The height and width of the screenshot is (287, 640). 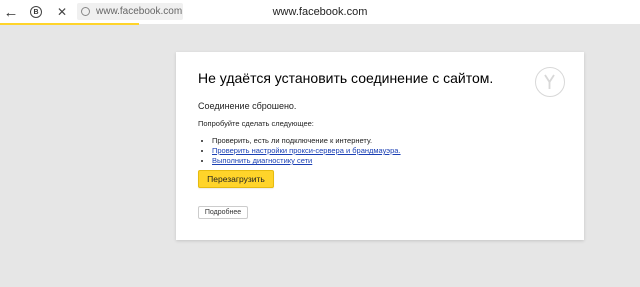 I want to click on suggestion-item: Выполнить диагностику сети, so click(x=306, y=161).